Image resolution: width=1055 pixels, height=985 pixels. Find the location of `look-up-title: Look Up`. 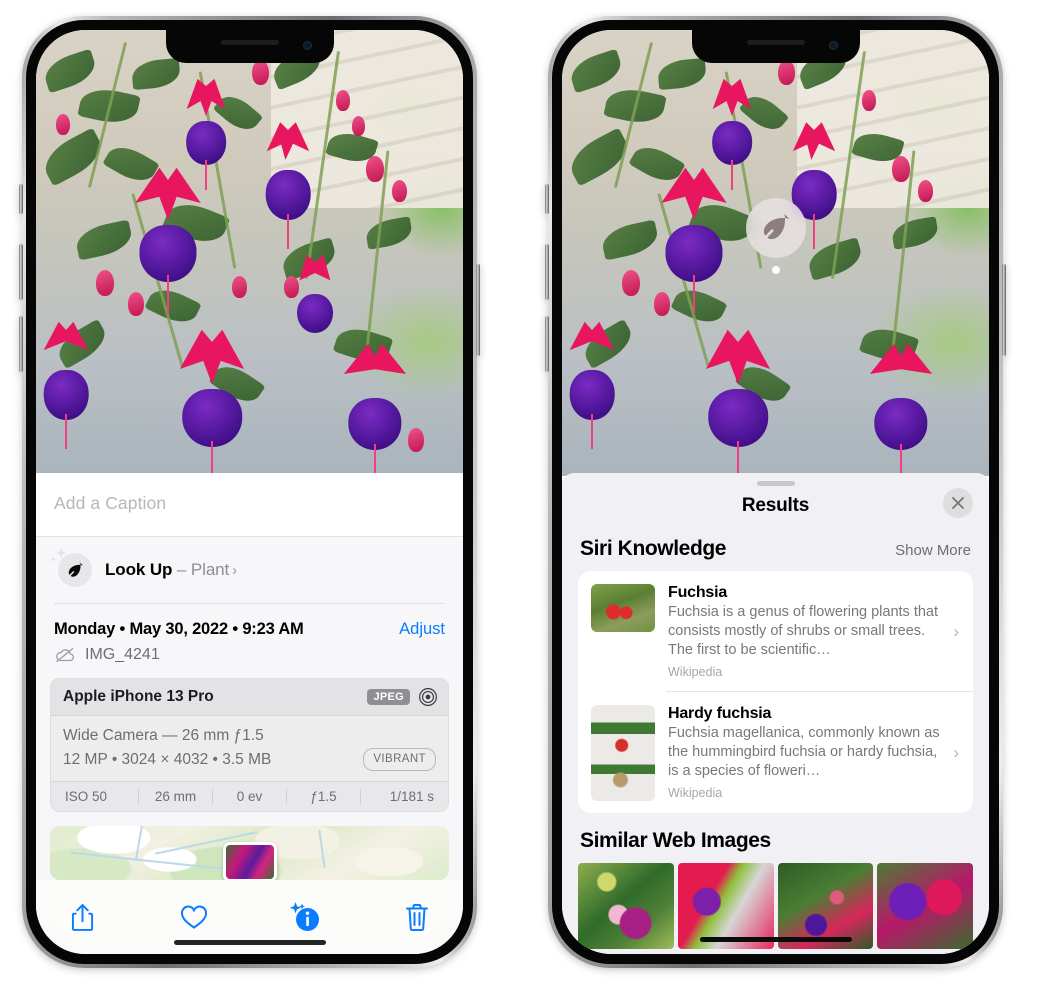

look-up-title: Look Up is located at coordinates (139, 569).